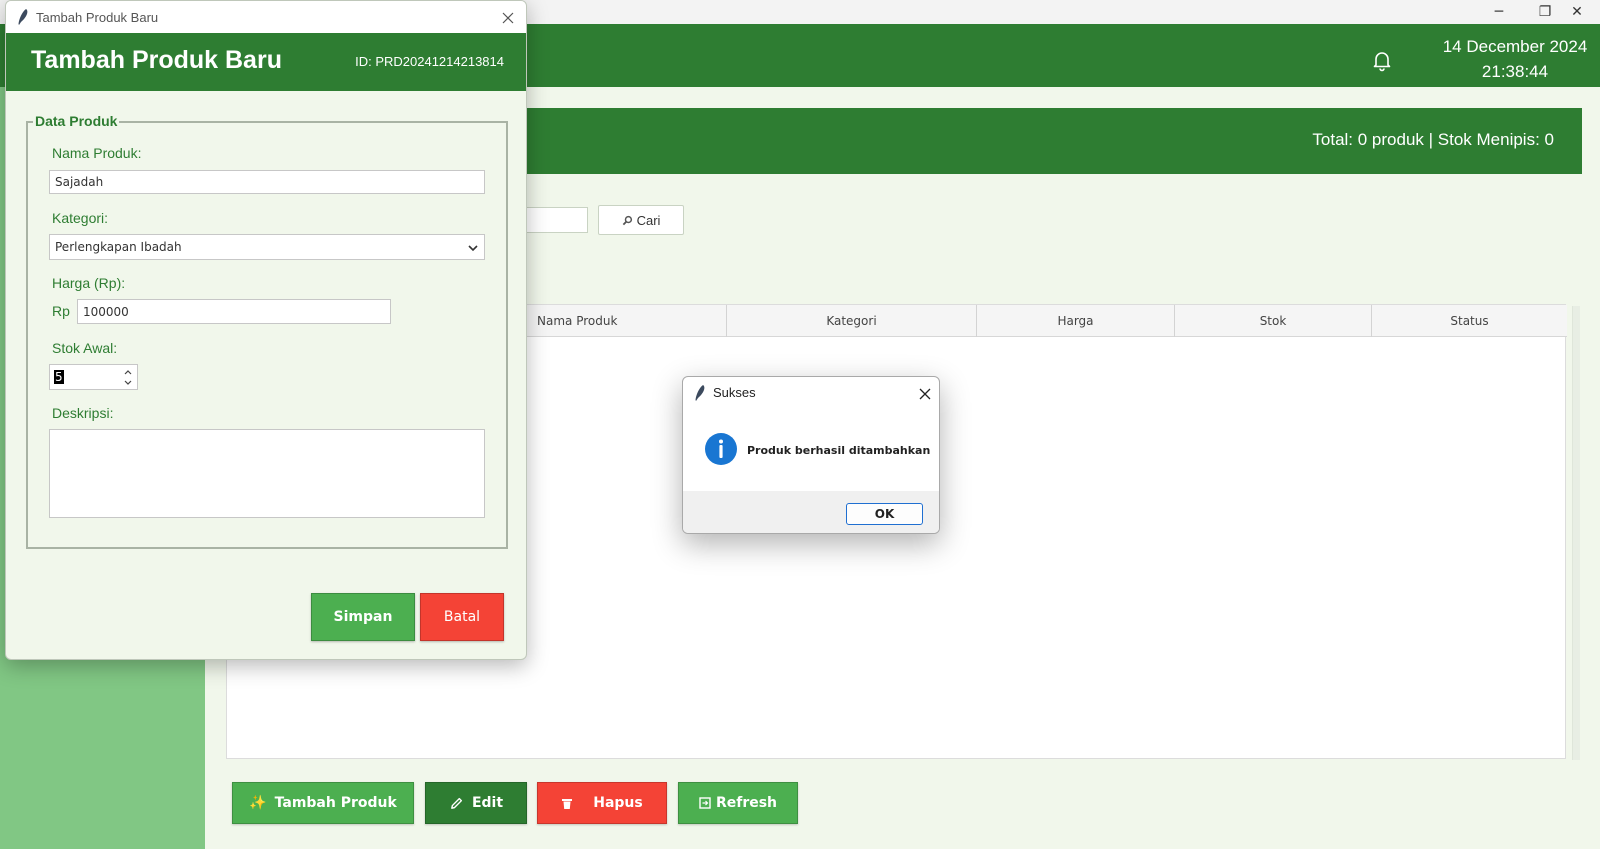 Image resolution: width=1600 pixels, height=849 pixels. Describe the element at coordinates (852, 321) in the screenshot. I see `column-header-kategori: Kategori` at that location.